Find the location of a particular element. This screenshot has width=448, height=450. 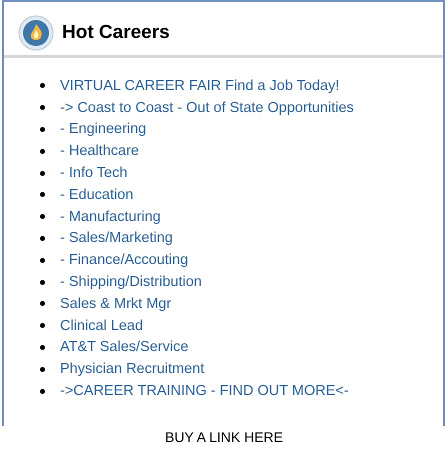

buy-link: BUY A LINK HERE is located at coordinates (223, 437).